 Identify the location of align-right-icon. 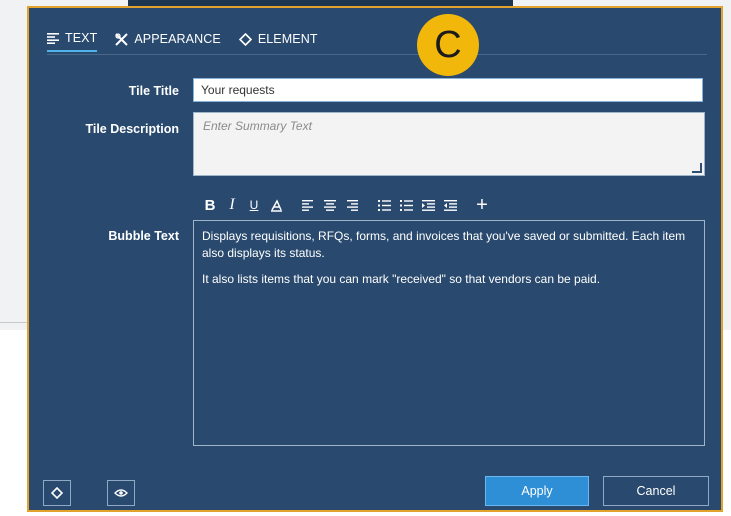
(352, 205).